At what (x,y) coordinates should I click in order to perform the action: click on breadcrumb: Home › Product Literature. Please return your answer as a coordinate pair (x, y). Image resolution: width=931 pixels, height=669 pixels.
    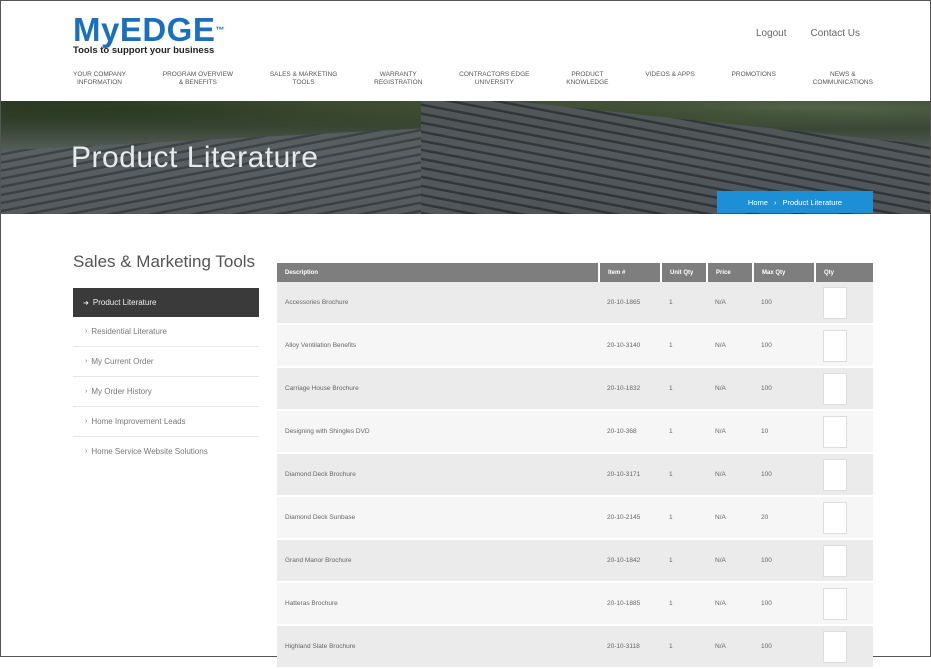
    Looking at the image, I should click on (795, 202).